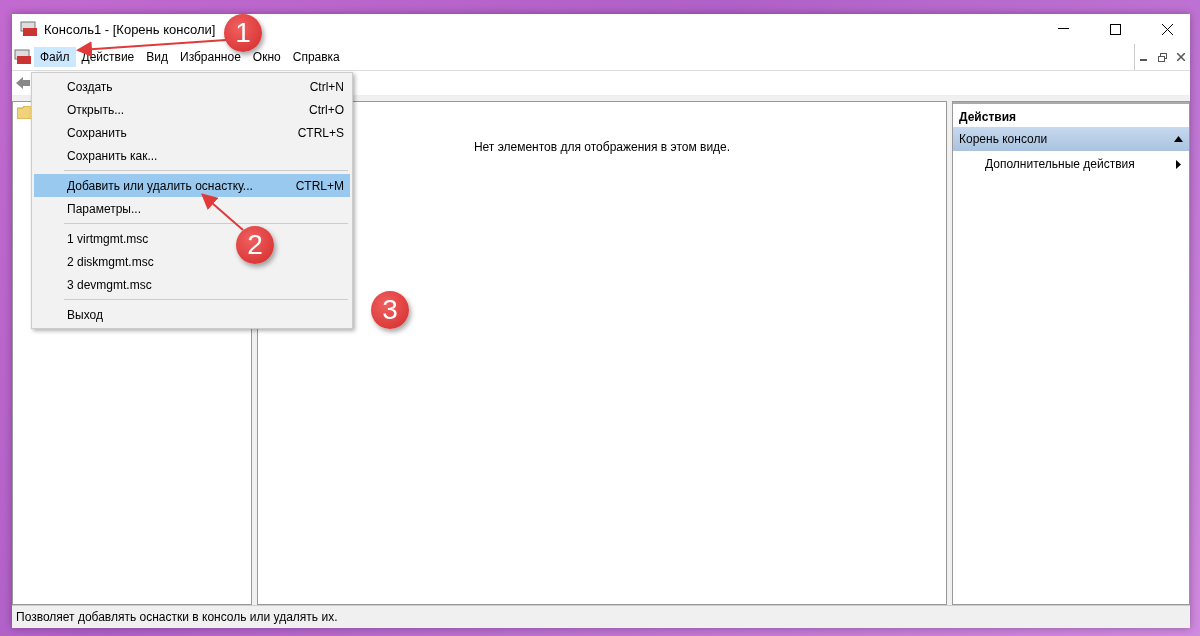  Describe the element at coordinates (1162, 57) in the screenshot. I see `restore-icon` at that location.